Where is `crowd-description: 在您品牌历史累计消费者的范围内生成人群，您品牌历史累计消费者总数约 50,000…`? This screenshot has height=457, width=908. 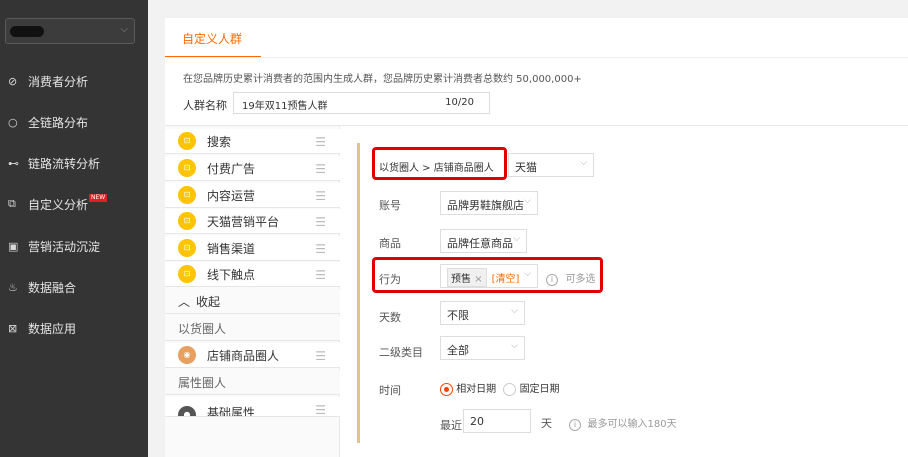 crowd-description: 在您品牌历史累计消费者的范围内生成人群，您品牌历史累计消费者总数约 50,000… is located at coordinates (382, 79).